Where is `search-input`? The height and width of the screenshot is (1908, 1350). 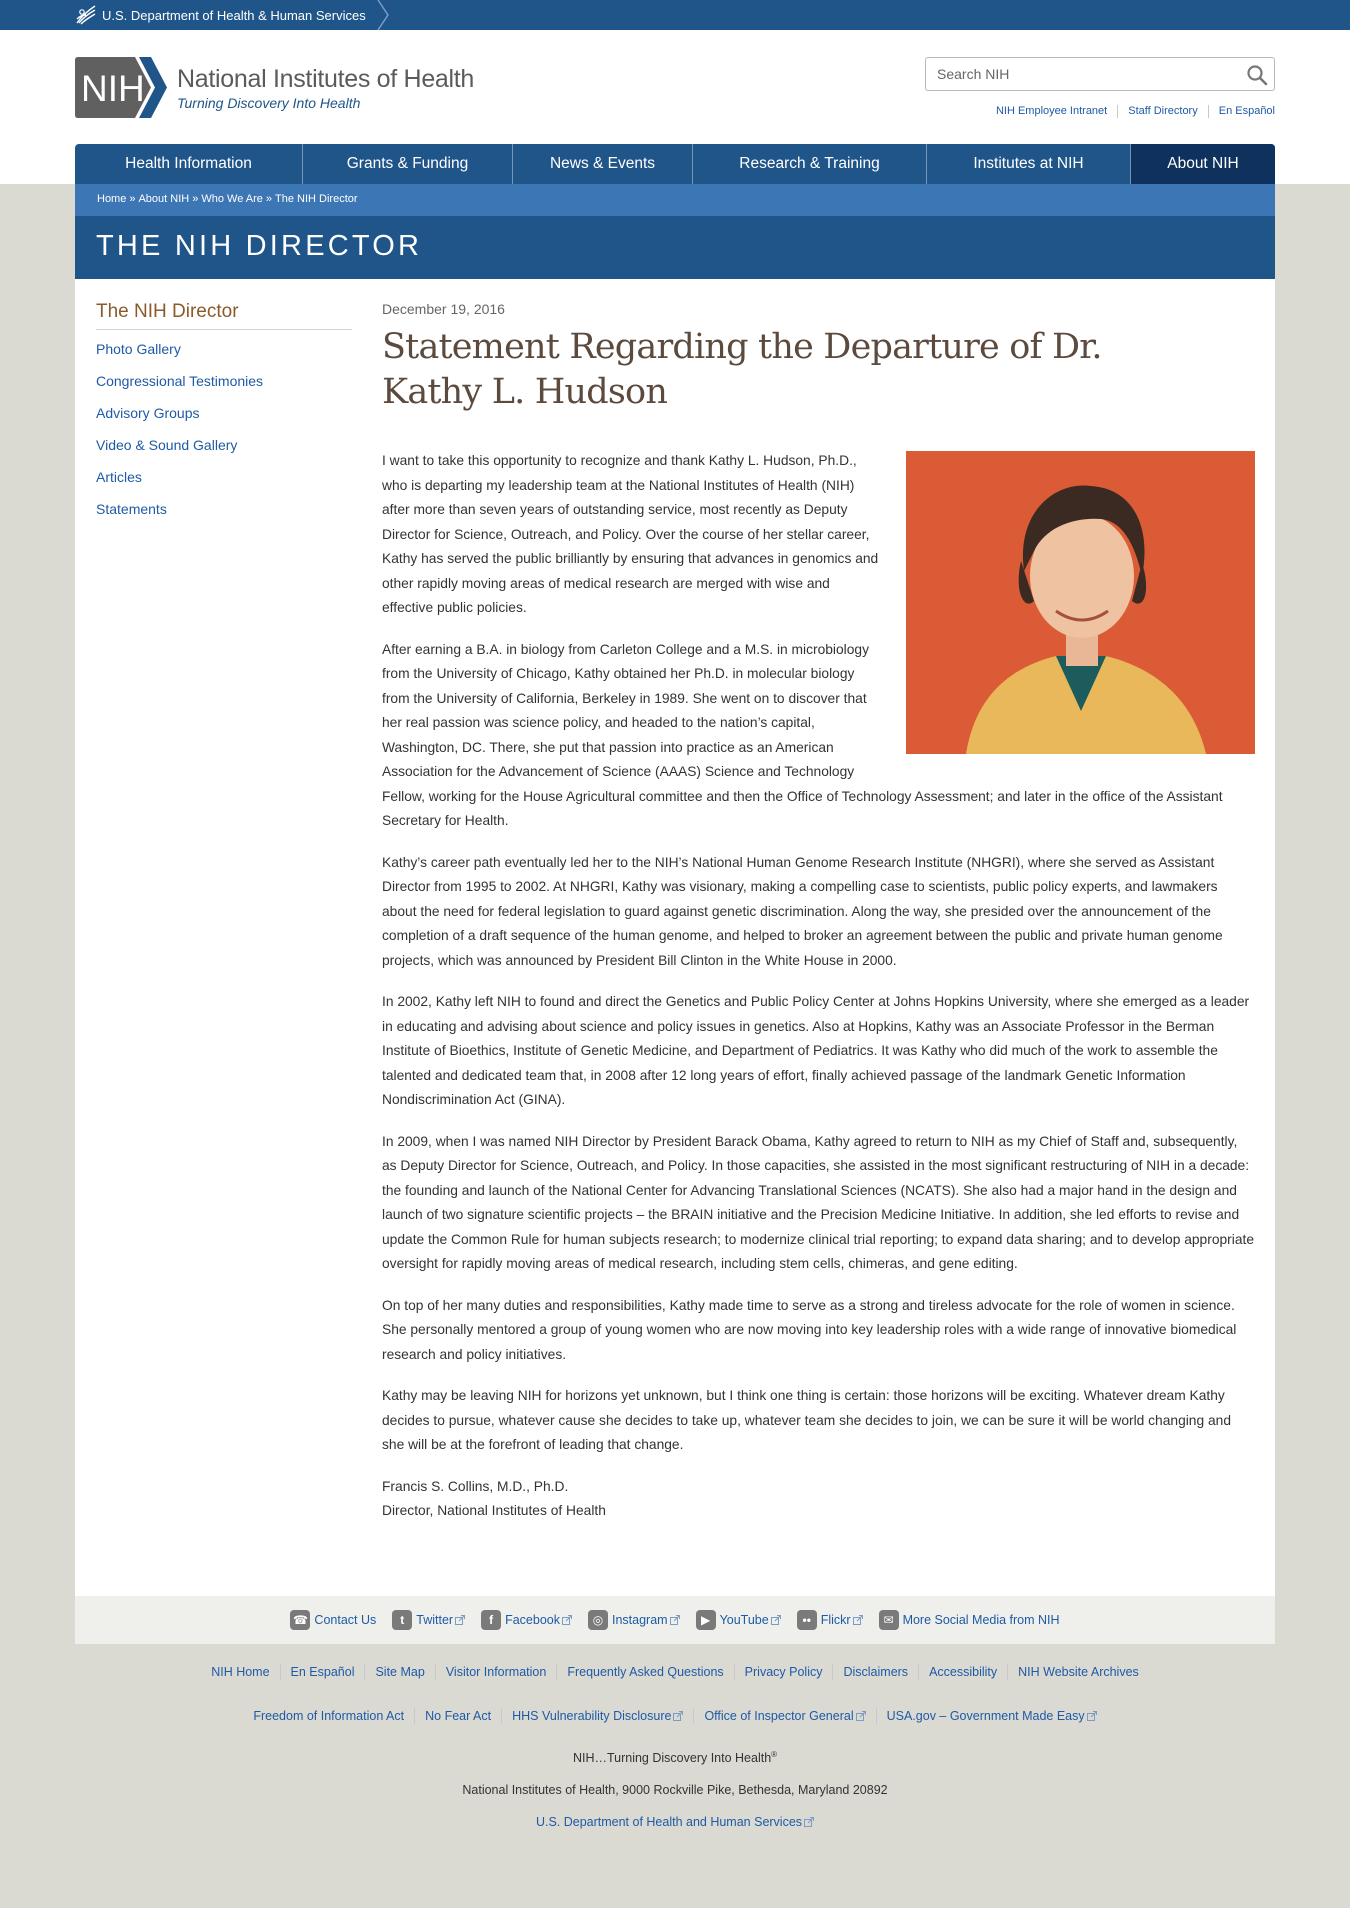 search-input is located at coordinates (1087, 74).